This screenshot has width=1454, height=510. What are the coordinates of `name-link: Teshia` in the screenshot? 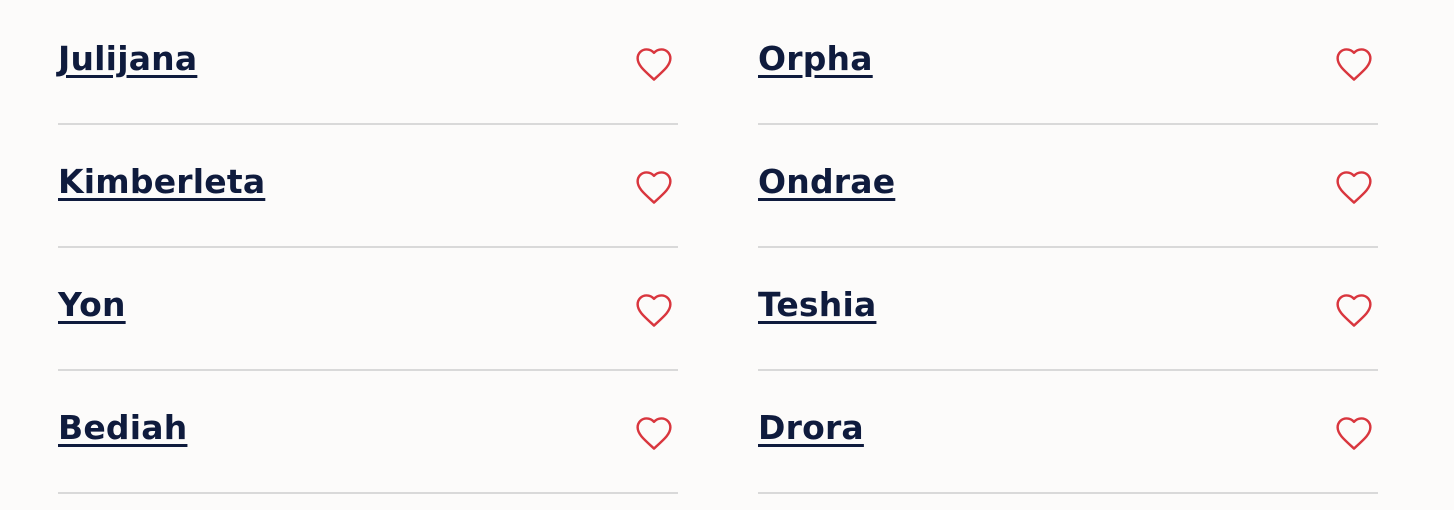 It's located at (817, 304).